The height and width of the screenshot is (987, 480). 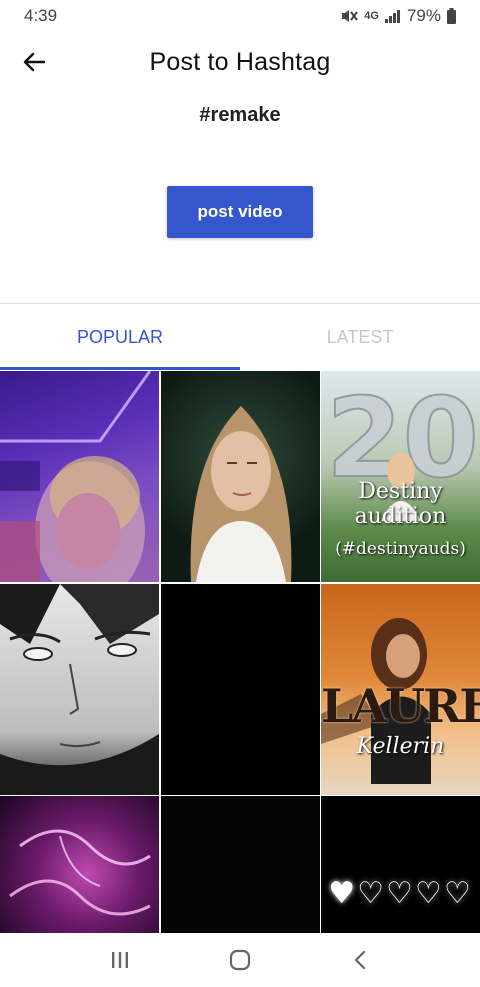 I want to click on video-thumbnail-blonde-girl, so click(x=240, y=476).